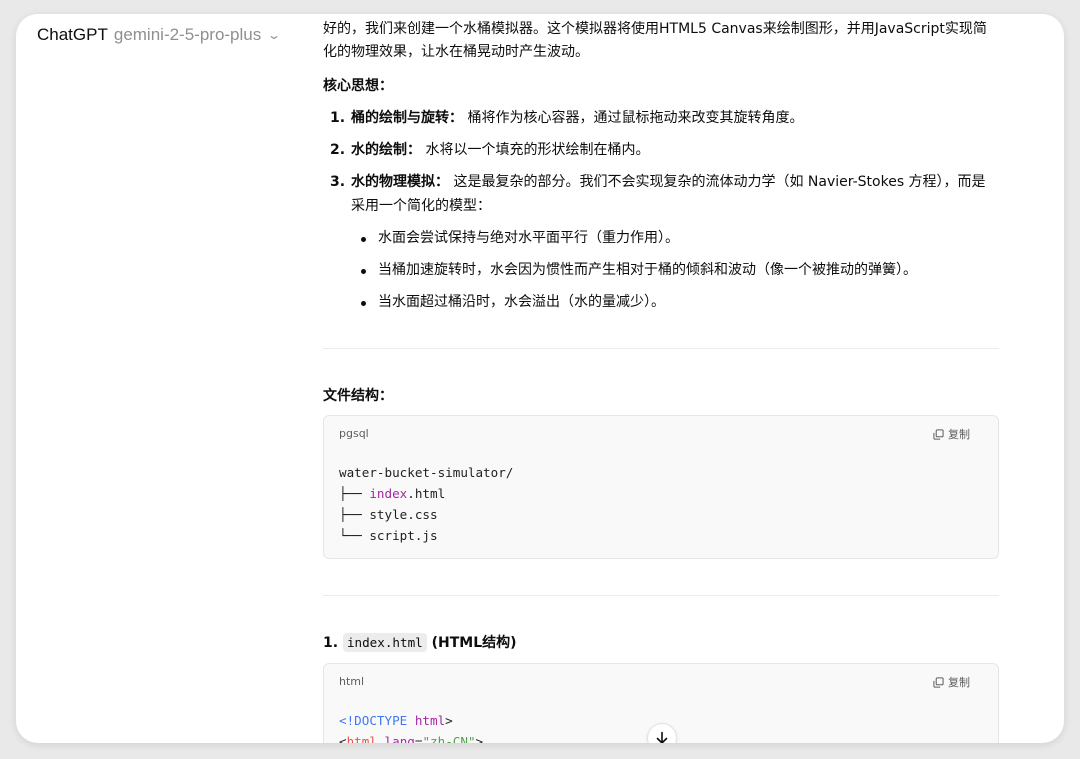 The height and width of the screenshot is (759, 1080). Describe the element at coordinates (358, 86) in the screenshot. I see `core-ideas-heading: 核心思想：` at that location.